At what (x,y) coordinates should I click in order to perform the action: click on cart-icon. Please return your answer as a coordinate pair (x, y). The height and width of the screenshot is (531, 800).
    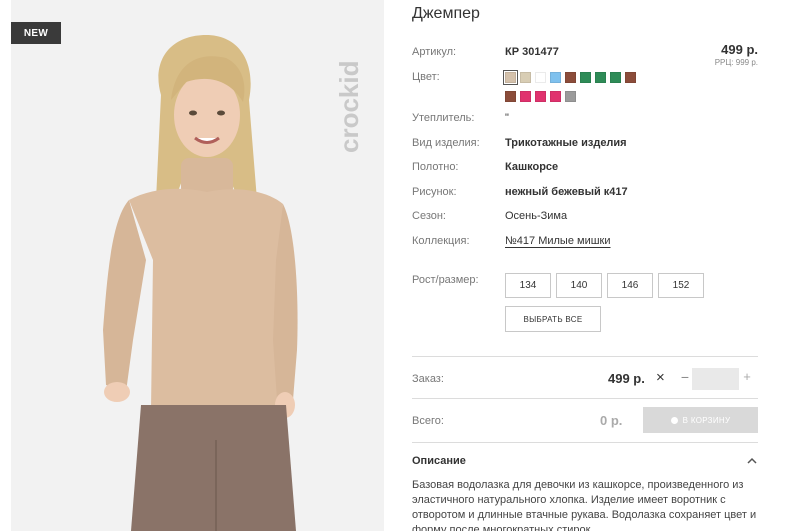
    Looking at the image, I should click on (674, 420).